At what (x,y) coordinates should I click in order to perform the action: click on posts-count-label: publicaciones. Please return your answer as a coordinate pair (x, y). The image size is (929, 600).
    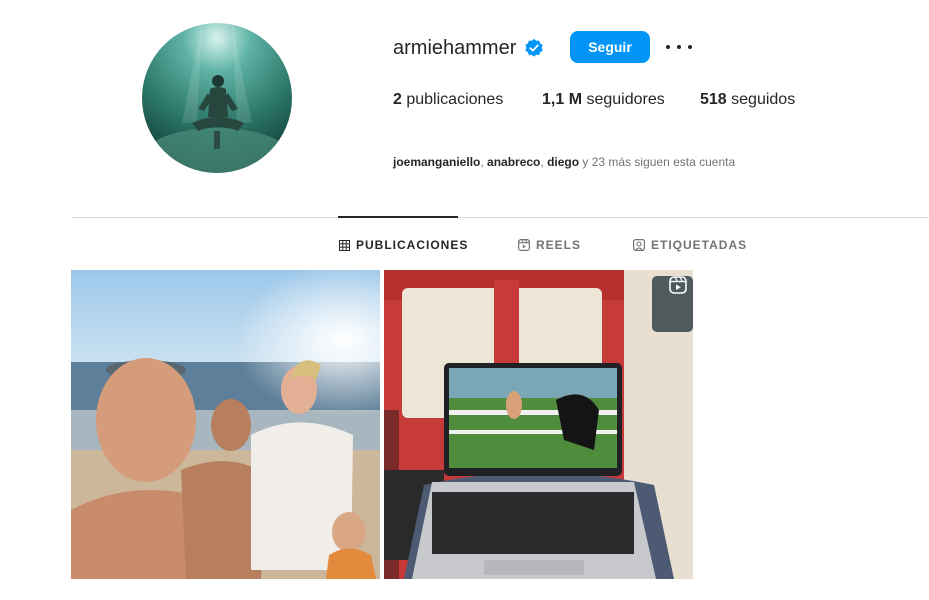
    Looking at the image, I should click on (455, 99).